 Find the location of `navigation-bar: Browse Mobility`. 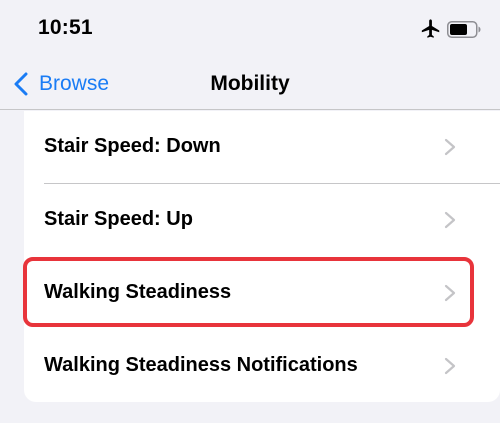

navigation-bar: Browse Mobility is located at coordinates (250, 84).